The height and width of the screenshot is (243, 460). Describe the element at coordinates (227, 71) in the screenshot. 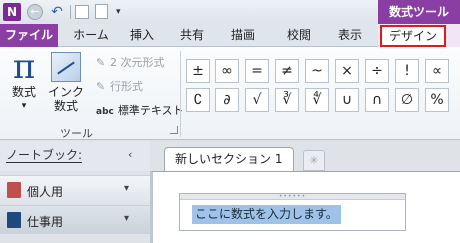

I see `symbol-infinity: ∞` at that location.